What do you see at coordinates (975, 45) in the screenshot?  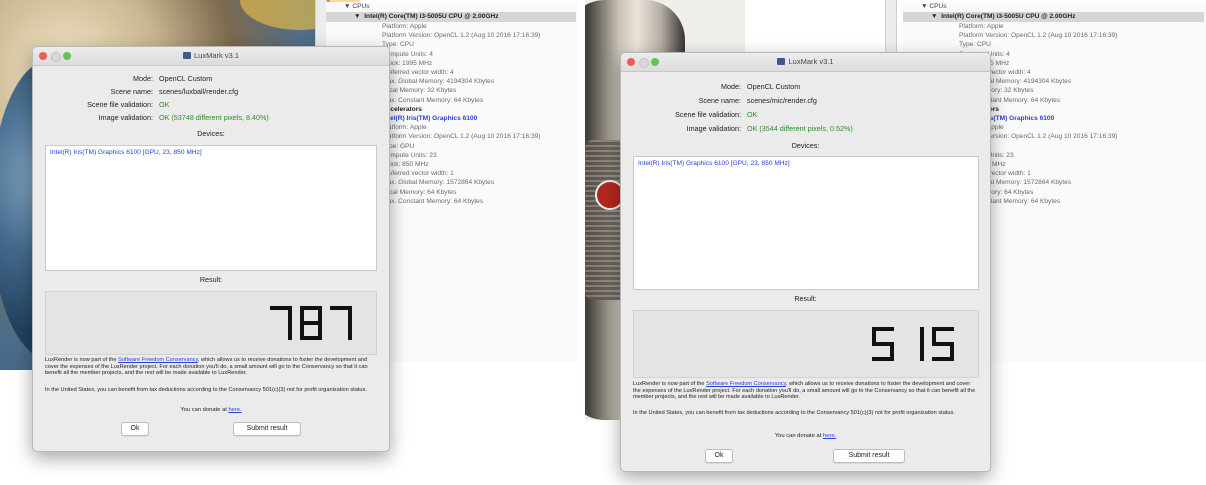 I see `info-row: Type: CPU` at bounding box center [975, 45].